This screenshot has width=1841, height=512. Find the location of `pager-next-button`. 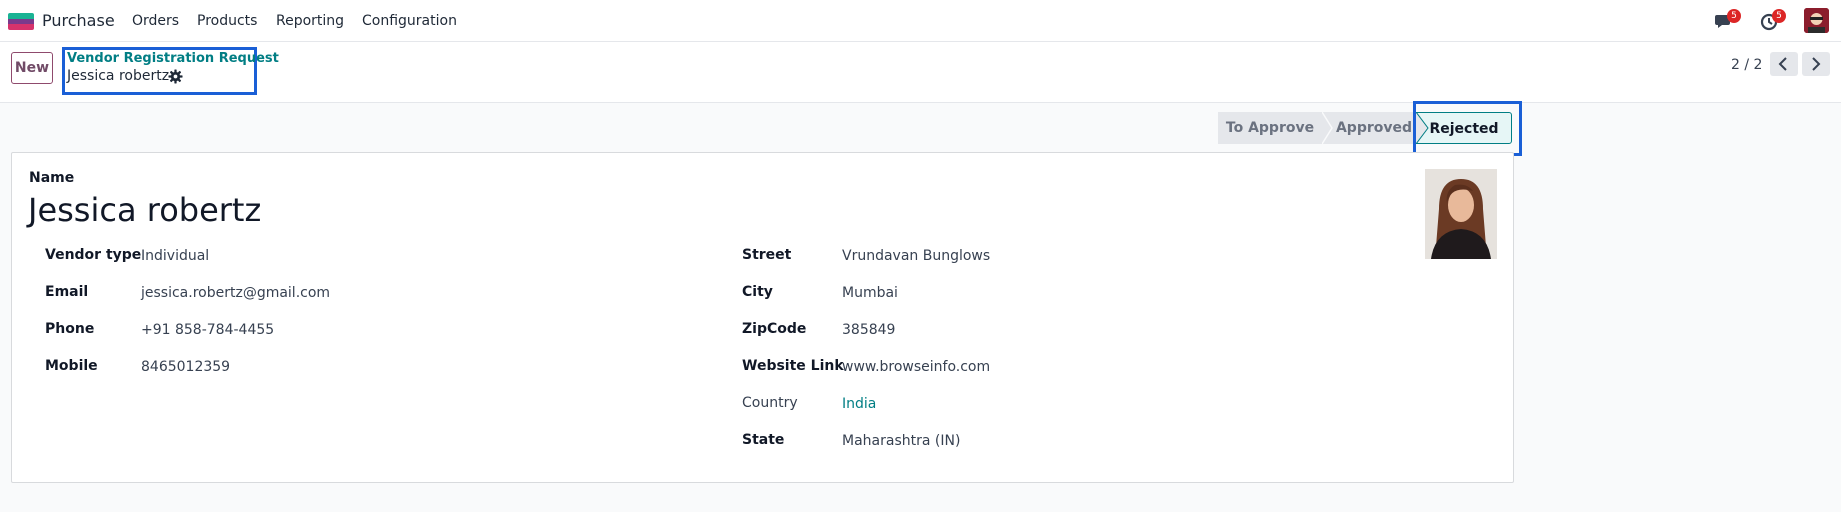

pager-next-button is located at coordinates (1816, 64).